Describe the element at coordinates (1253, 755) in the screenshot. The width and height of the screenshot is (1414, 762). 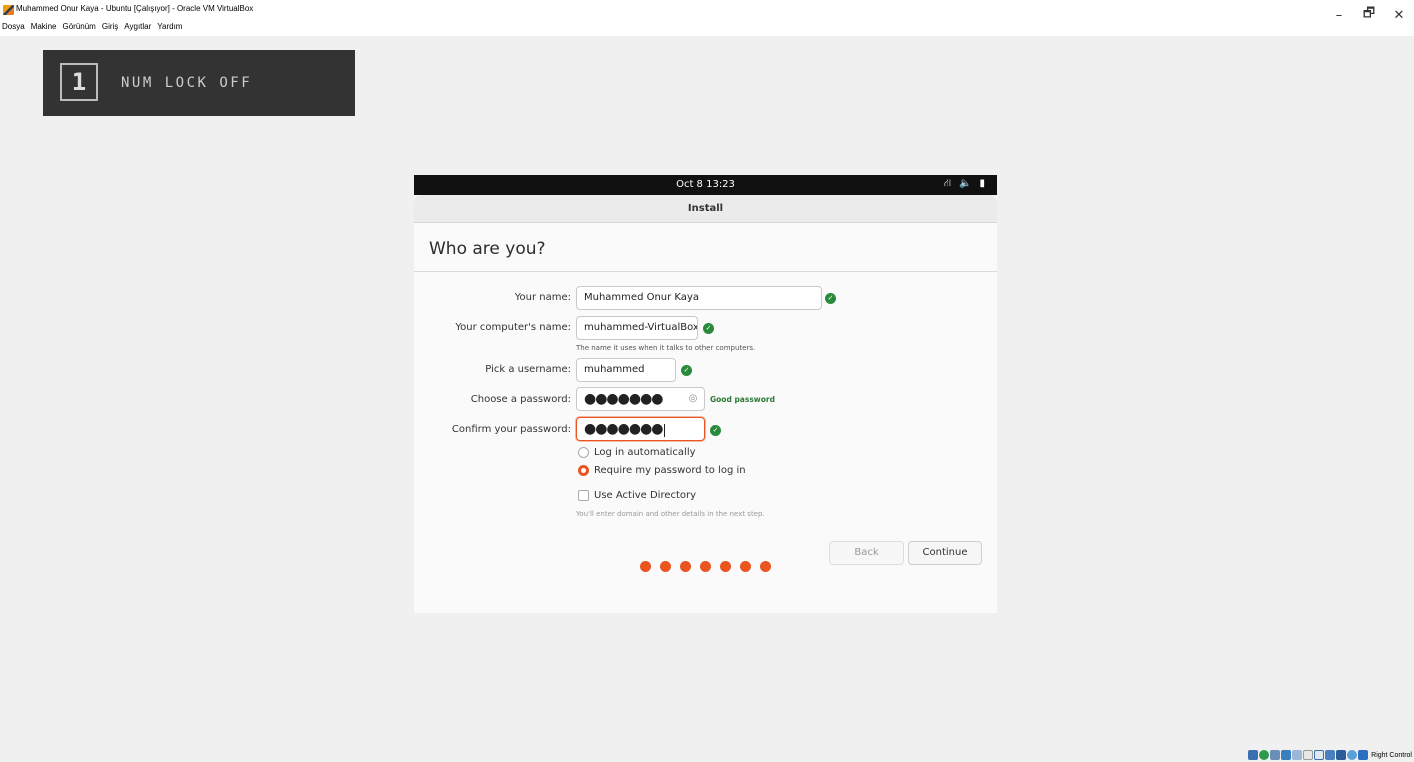
I see `hard-disk-icon` at that location.